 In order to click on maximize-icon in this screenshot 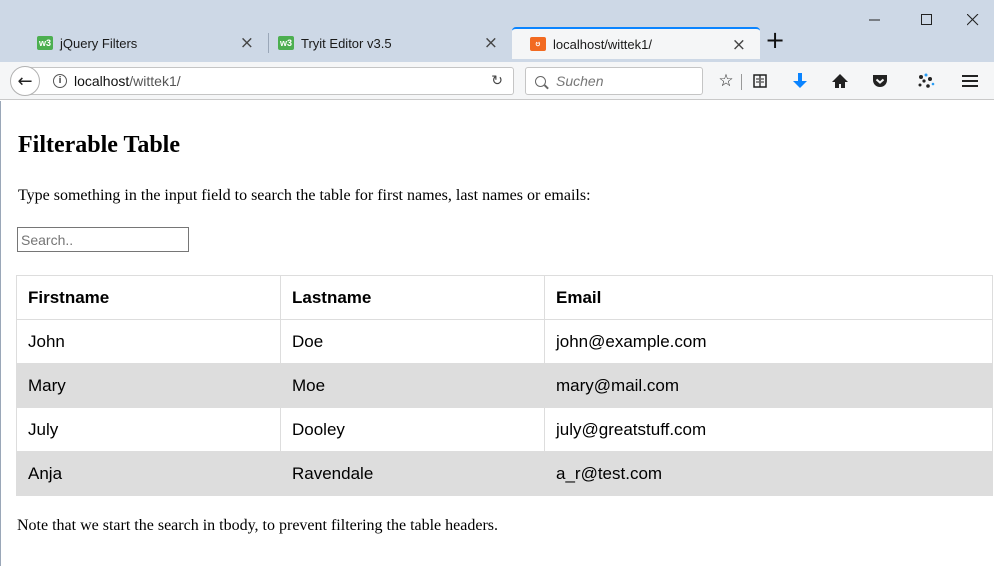, I will do `click(926, 19)`.